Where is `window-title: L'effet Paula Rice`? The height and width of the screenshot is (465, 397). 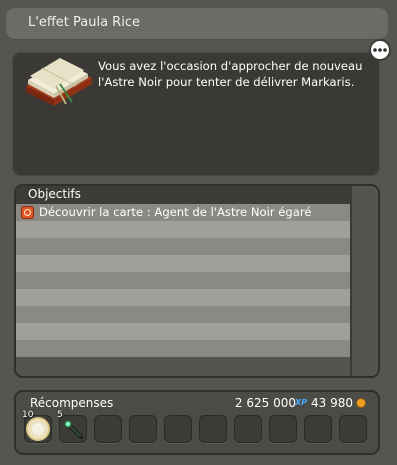
window-title: L'effet Paula Rice is located at coordinates (84, 22).